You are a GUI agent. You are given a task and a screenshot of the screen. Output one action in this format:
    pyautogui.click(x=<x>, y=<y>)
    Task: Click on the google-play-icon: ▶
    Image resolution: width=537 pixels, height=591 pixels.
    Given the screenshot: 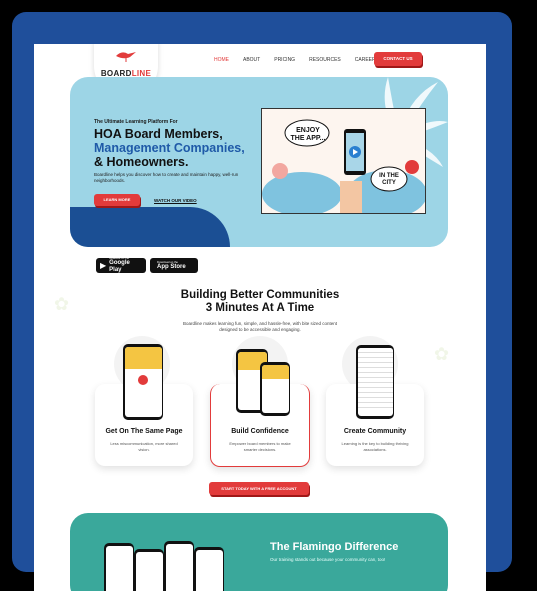 What is the action you would take?
    pyautogui.click(x=103, y=265)
    